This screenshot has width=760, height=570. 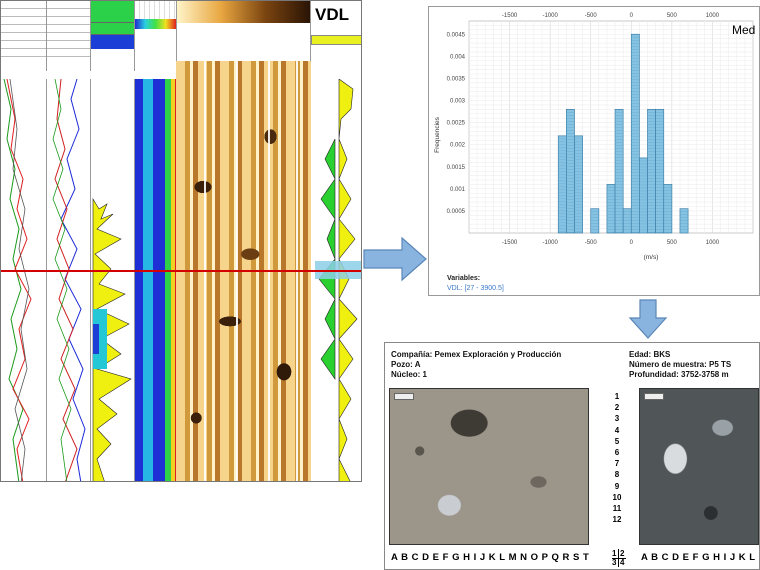 I want to click on y-tick-label: 0.0025, so click(x=456, y=124).